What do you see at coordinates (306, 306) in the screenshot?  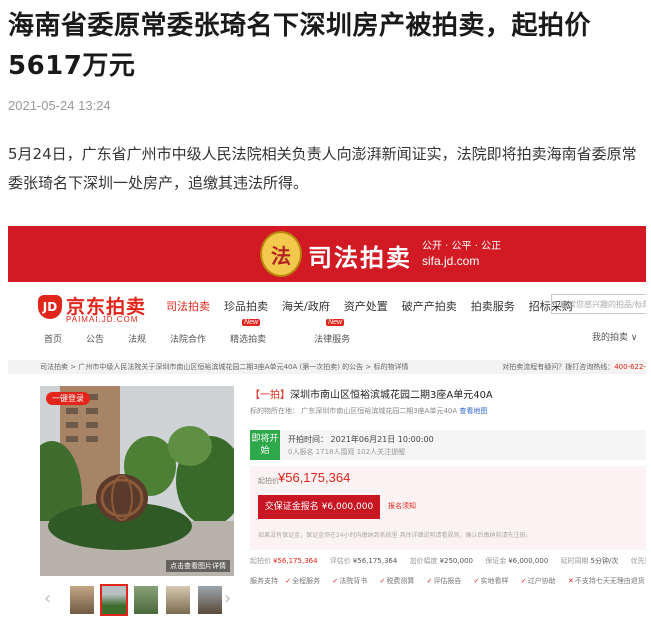 I see `nav-customs-government: 海关/政府` at bounding box center [306, 306].